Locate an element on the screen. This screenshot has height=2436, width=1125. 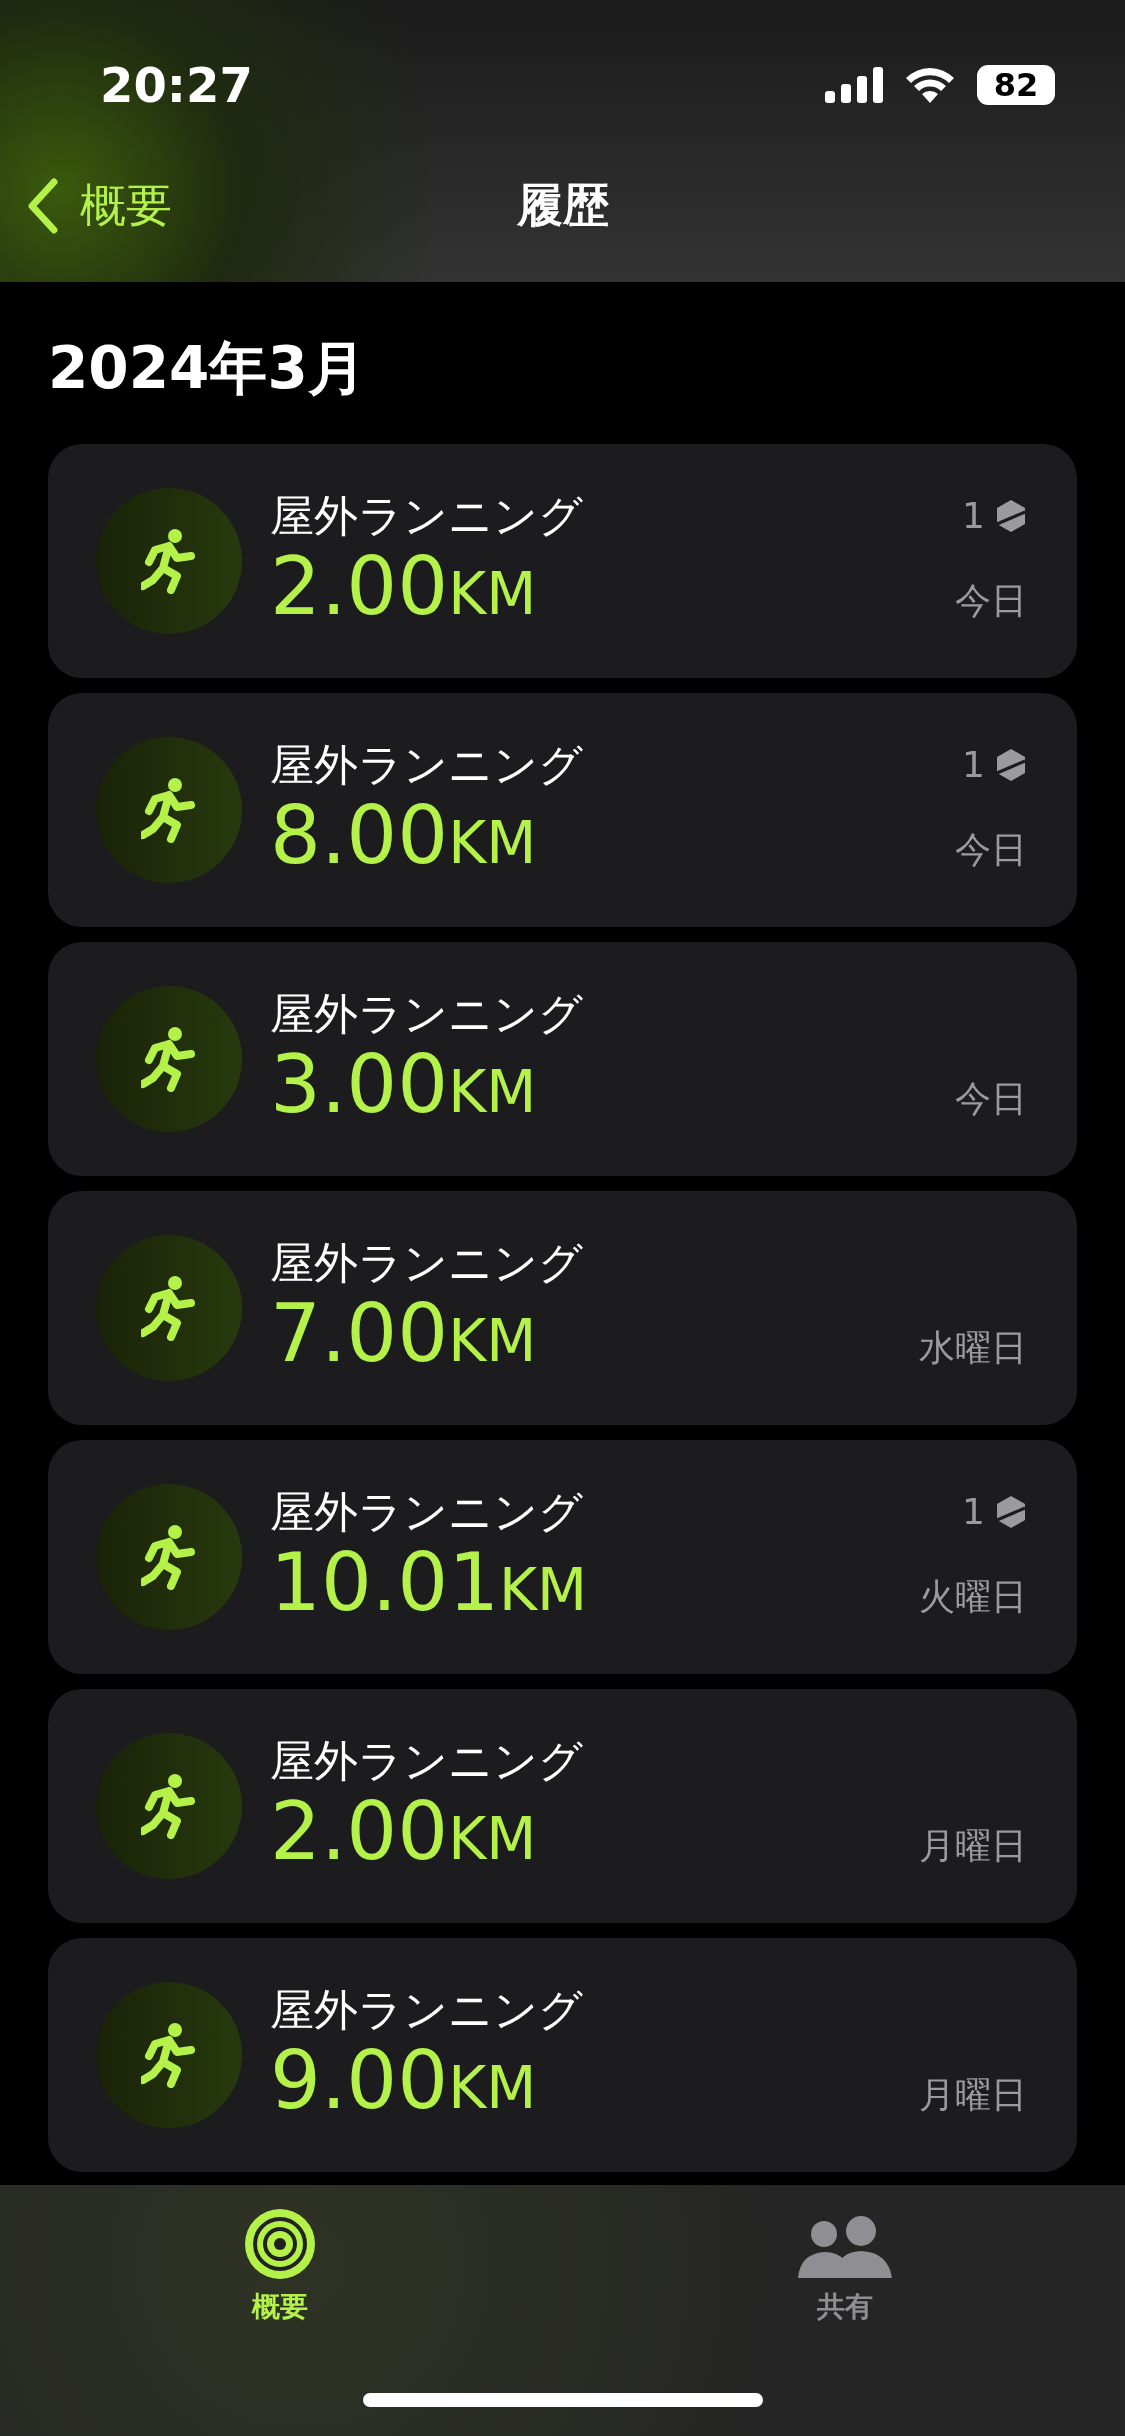
wifi-icon is located at coordinates (930, 85).